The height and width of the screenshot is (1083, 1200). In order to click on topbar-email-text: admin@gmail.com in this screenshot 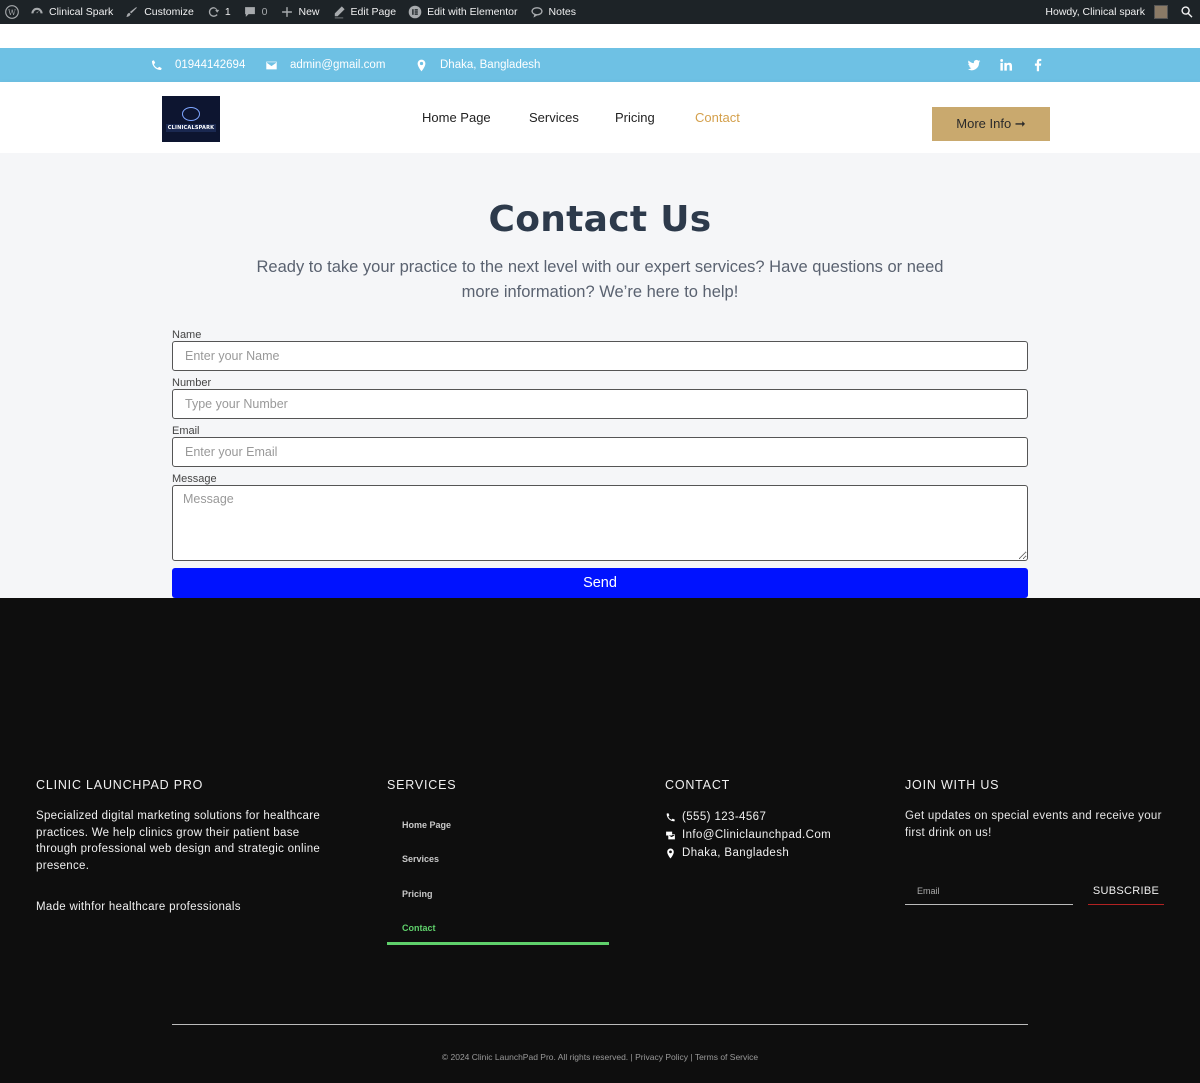, I will do `click(338, 65)`.